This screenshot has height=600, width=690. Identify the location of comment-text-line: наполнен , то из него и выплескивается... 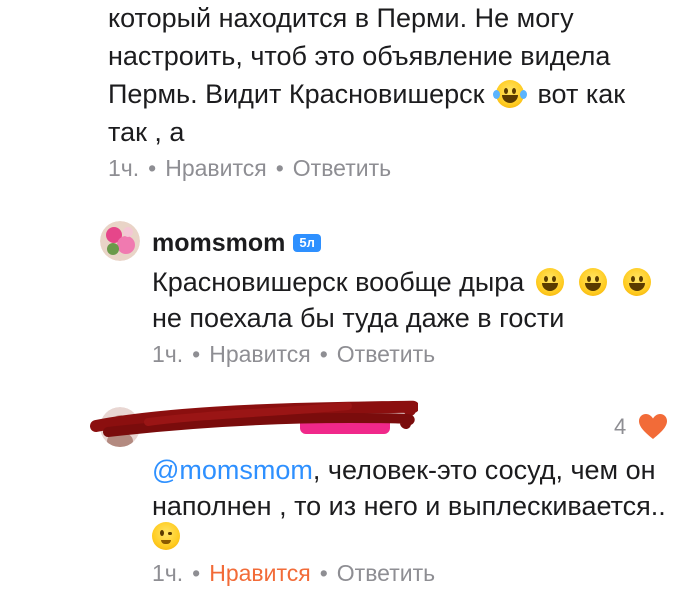
(409, 506).